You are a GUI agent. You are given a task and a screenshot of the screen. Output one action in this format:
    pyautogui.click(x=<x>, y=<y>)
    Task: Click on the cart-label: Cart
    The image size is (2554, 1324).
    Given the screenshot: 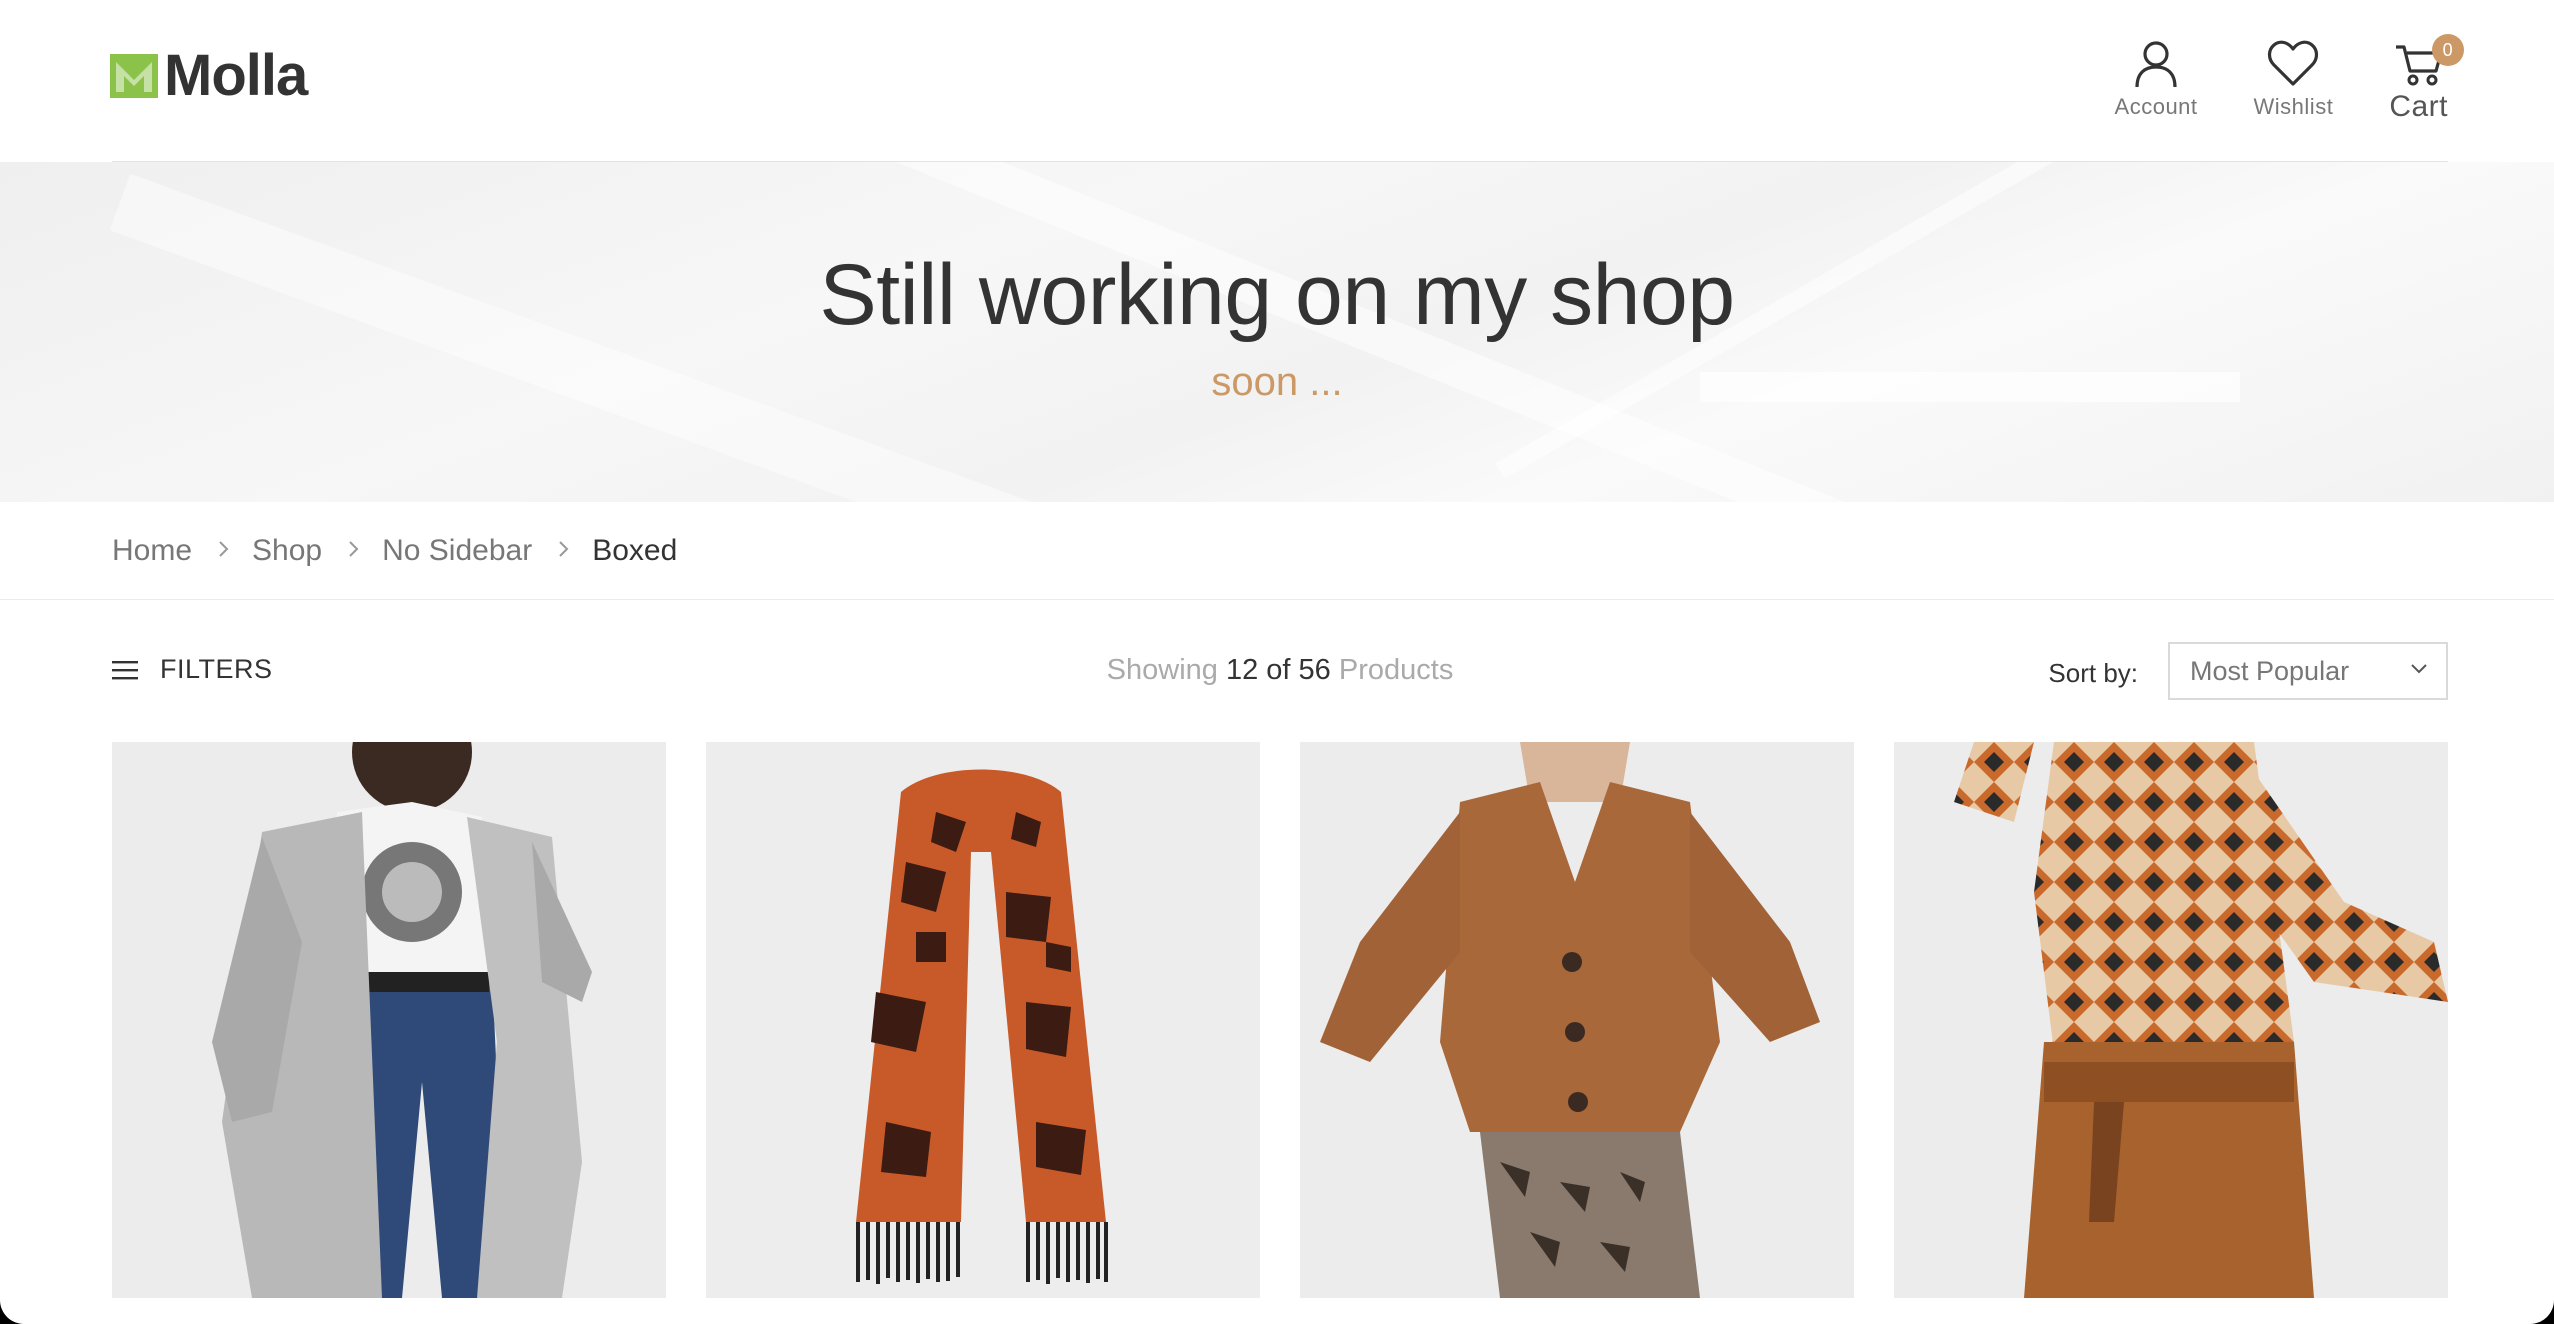 What is the action you would take?
    pyautogui.click(x=2418, y=106)
    